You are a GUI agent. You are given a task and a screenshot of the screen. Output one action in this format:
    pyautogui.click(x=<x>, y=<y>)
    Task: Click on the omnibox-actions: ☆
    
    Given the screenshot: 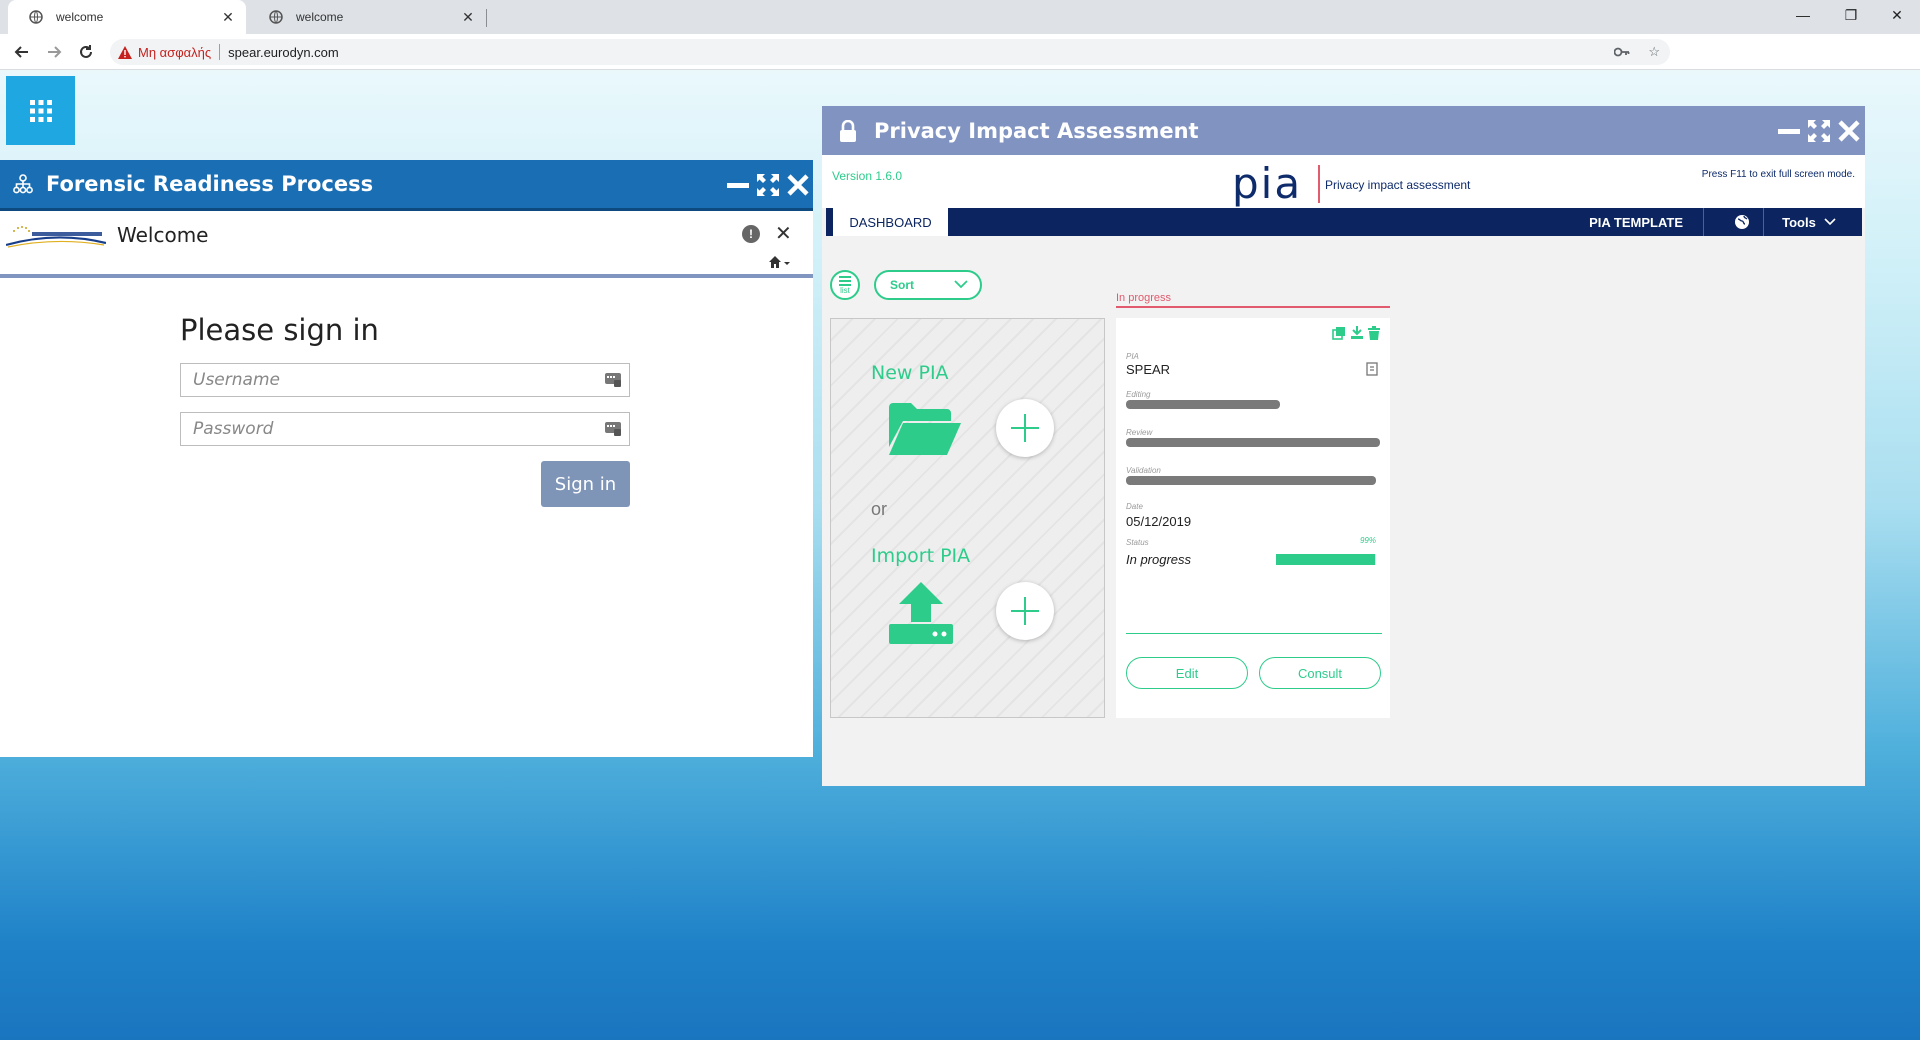 What is the action you would take?
    pyautogui.click(x=1636, y=52)
    